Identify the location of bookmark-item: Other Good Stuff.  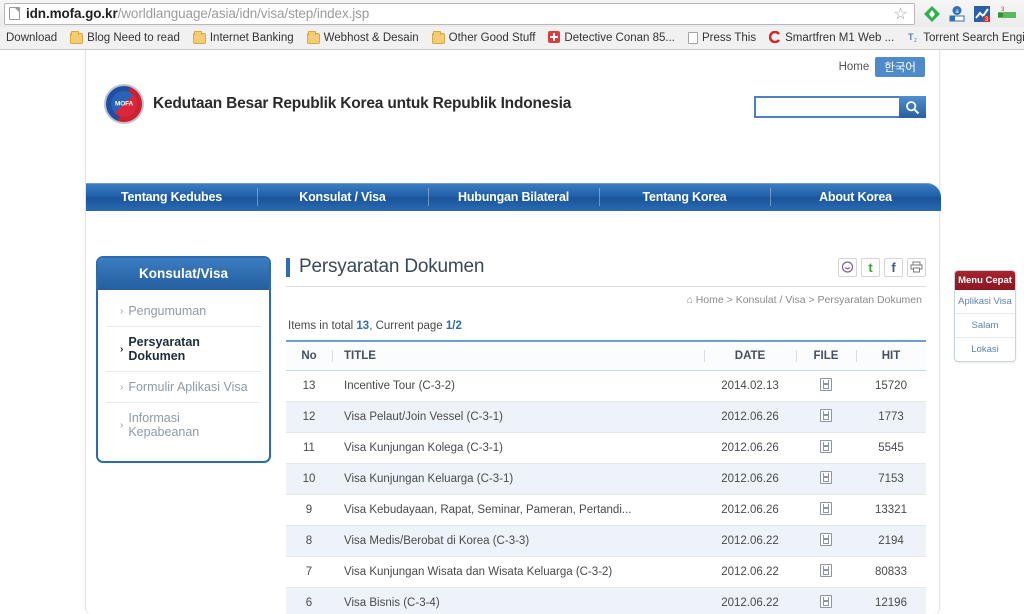
(484, 37).